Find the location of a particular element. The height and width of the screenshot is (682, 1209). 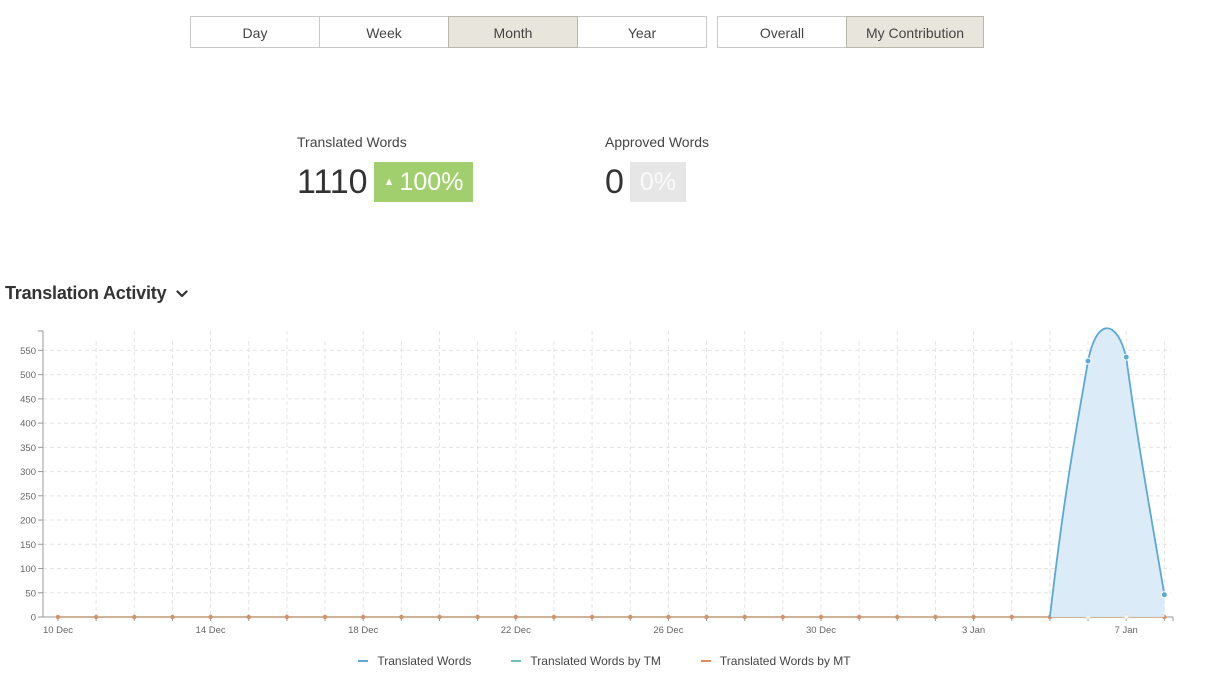

x-tick-label: 3 Jan is located at coordinates (973, 630).